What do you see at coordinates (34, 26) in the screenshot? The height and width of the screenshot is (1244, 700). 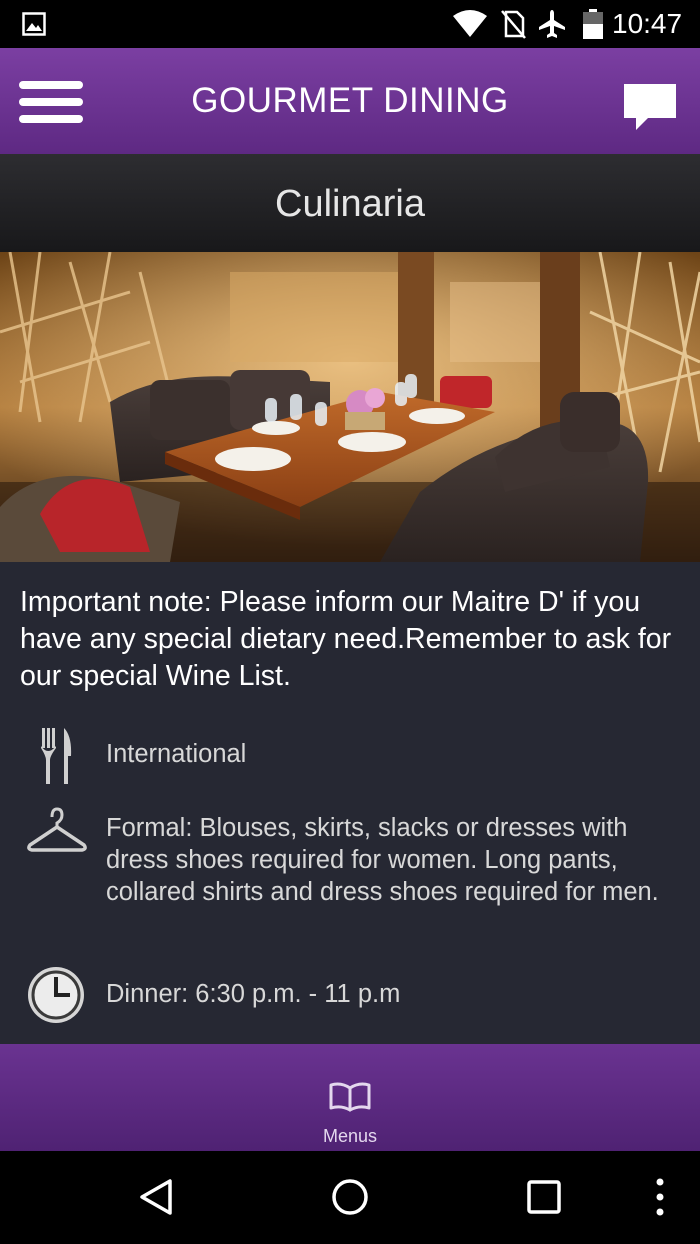 I see `gallery-icon` at bounding box center [34, 26].